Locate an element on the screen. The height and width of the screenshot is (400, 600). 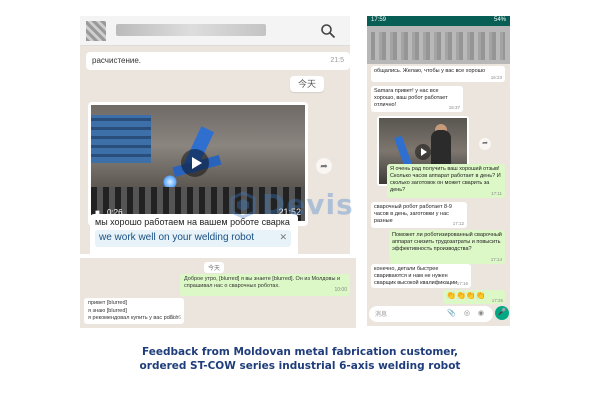
message-input: 消息 📎 ◎ ◉ is located at coordinates (431, 314).